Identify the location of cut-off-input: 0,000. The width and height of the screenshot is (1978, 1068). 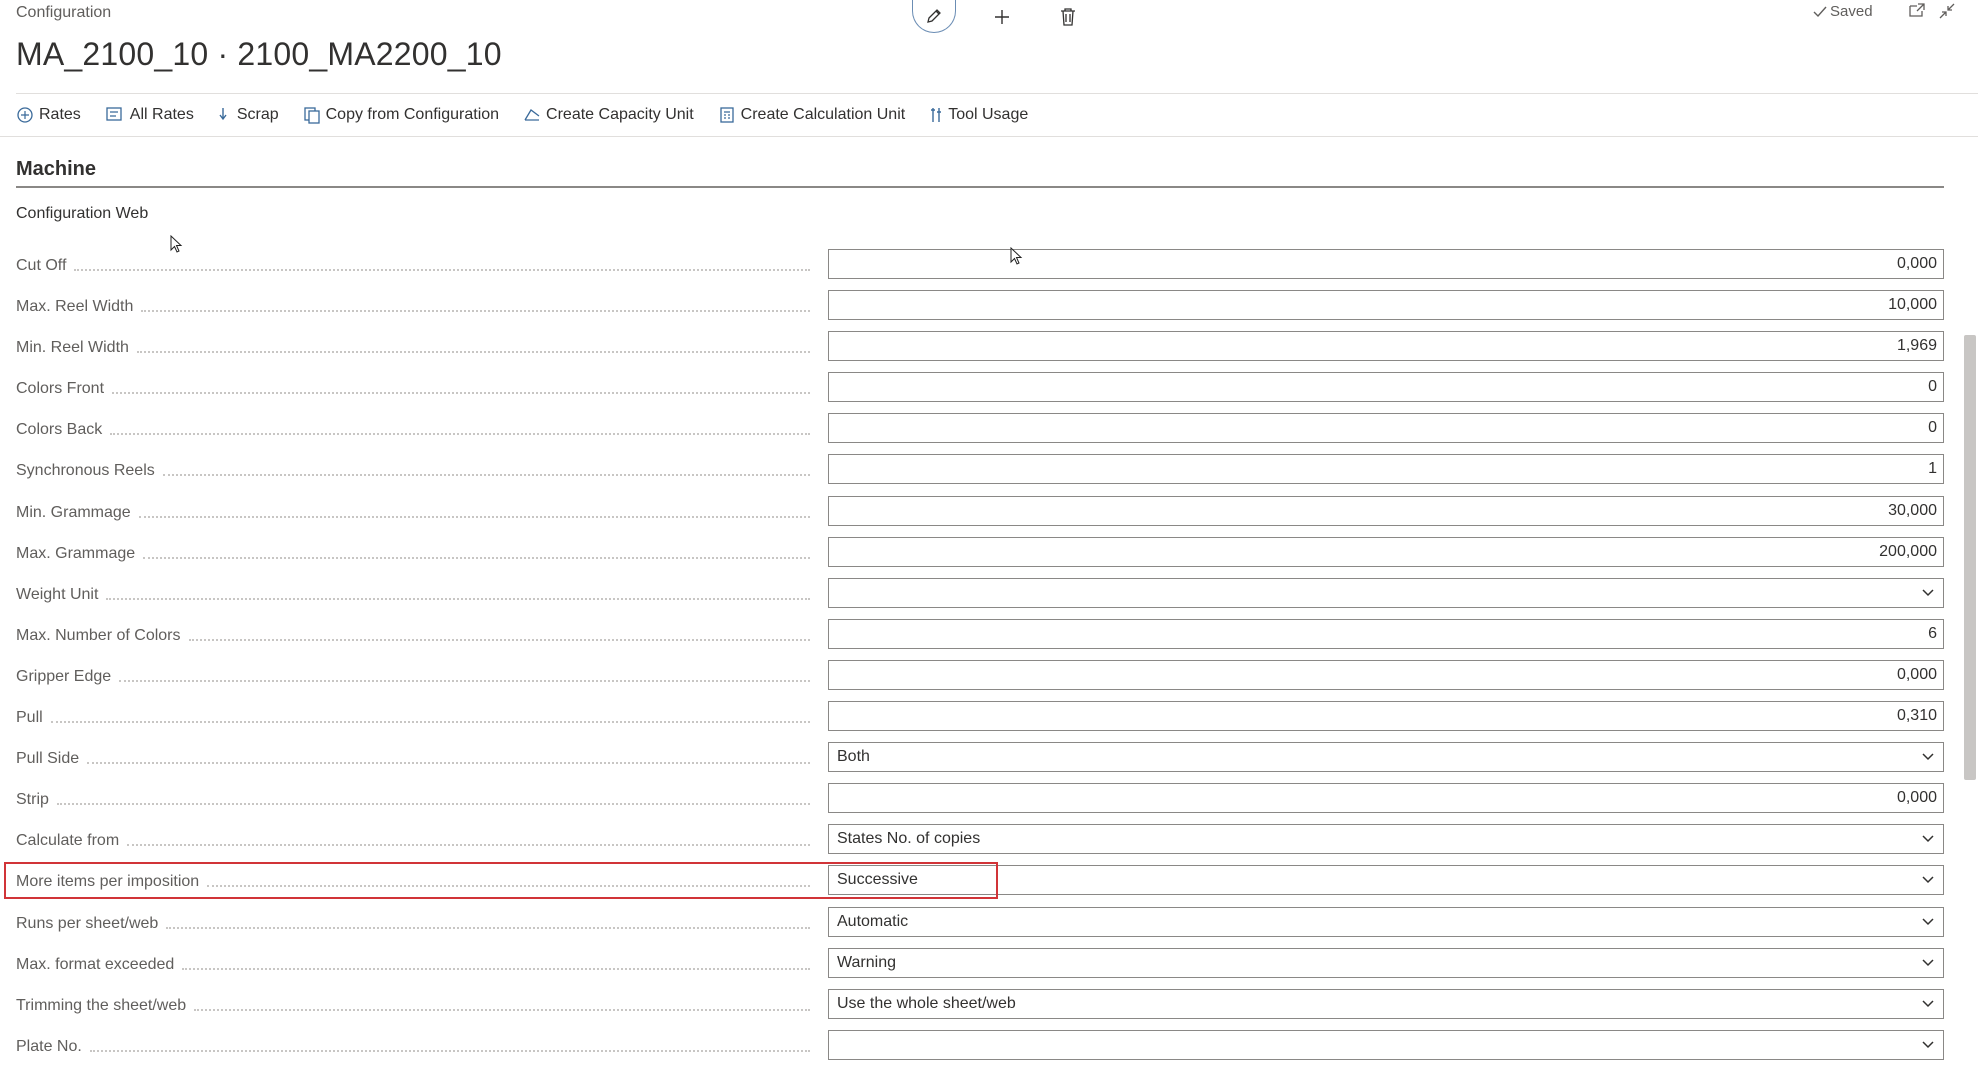
(1386, 264).